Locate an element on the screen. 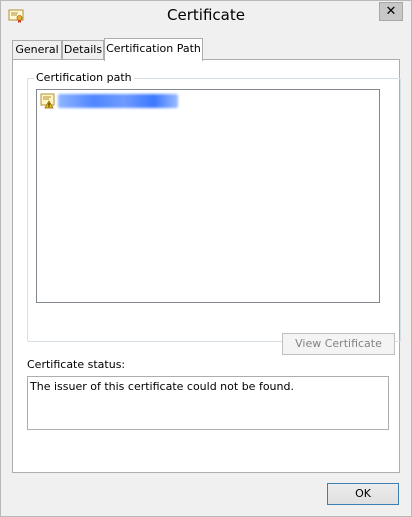 The height and width of the screenshot is (517, 412). view-certificate-button: View Certificate is located at coordinates (338, 344).